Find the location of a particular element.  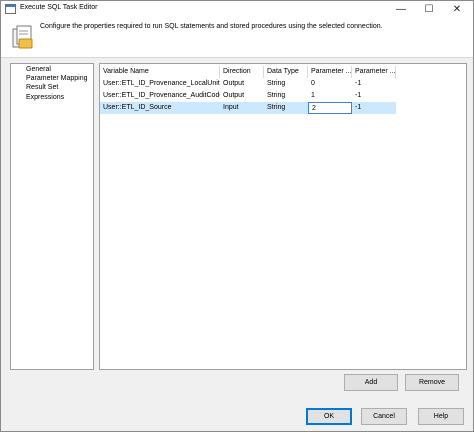

minimize-icon: — is located at coordinates (401, 9).